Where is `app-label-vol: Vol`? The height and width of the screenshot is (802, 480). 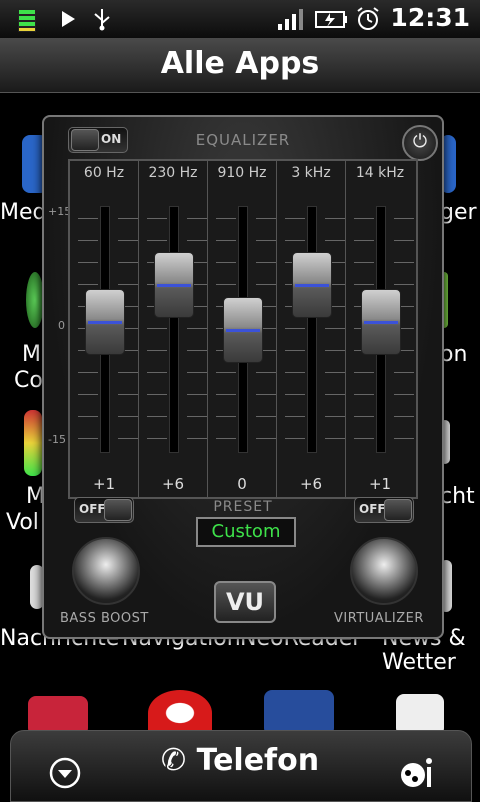
app-label-vol: Vol is located at coordinates (22, 522).